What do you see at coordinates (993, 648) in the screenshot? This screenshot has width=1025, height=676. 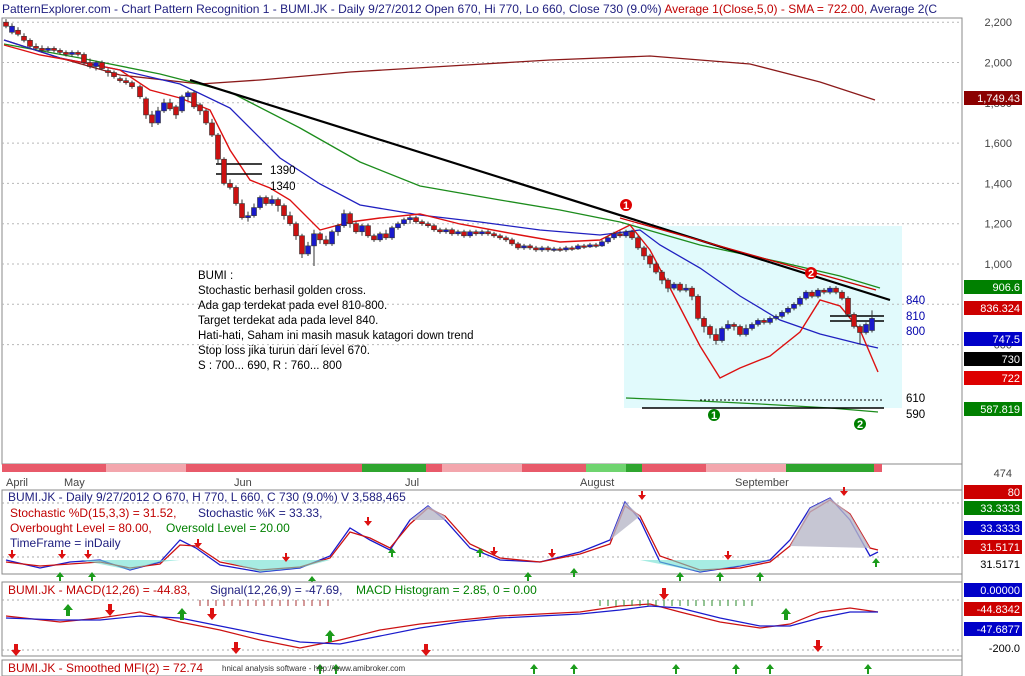 I see `macd-badge: -200.0` at bounding box center [993, 648].